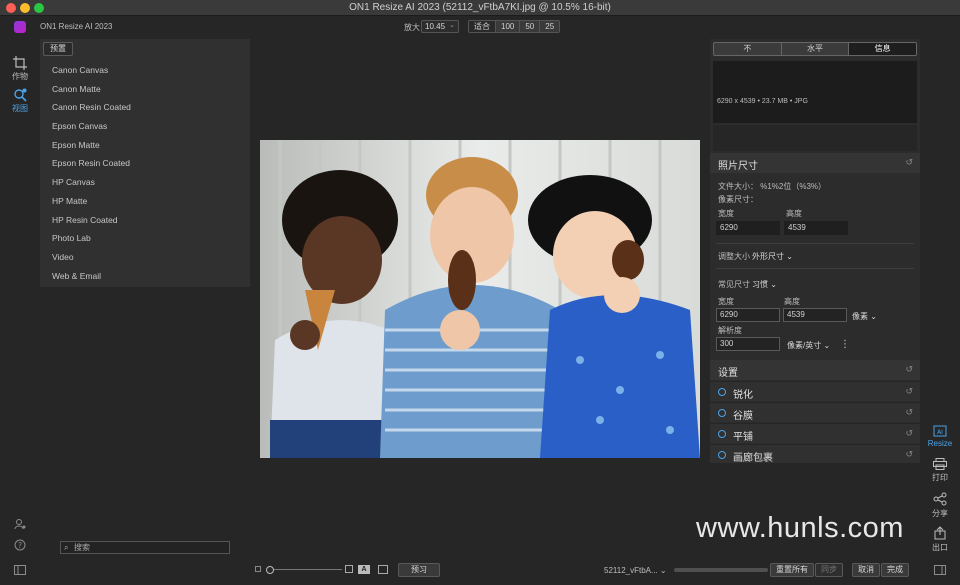  Describe the element at coordinates (258, 569) in the screenshot. I see `small-thumb-icon` at that location.